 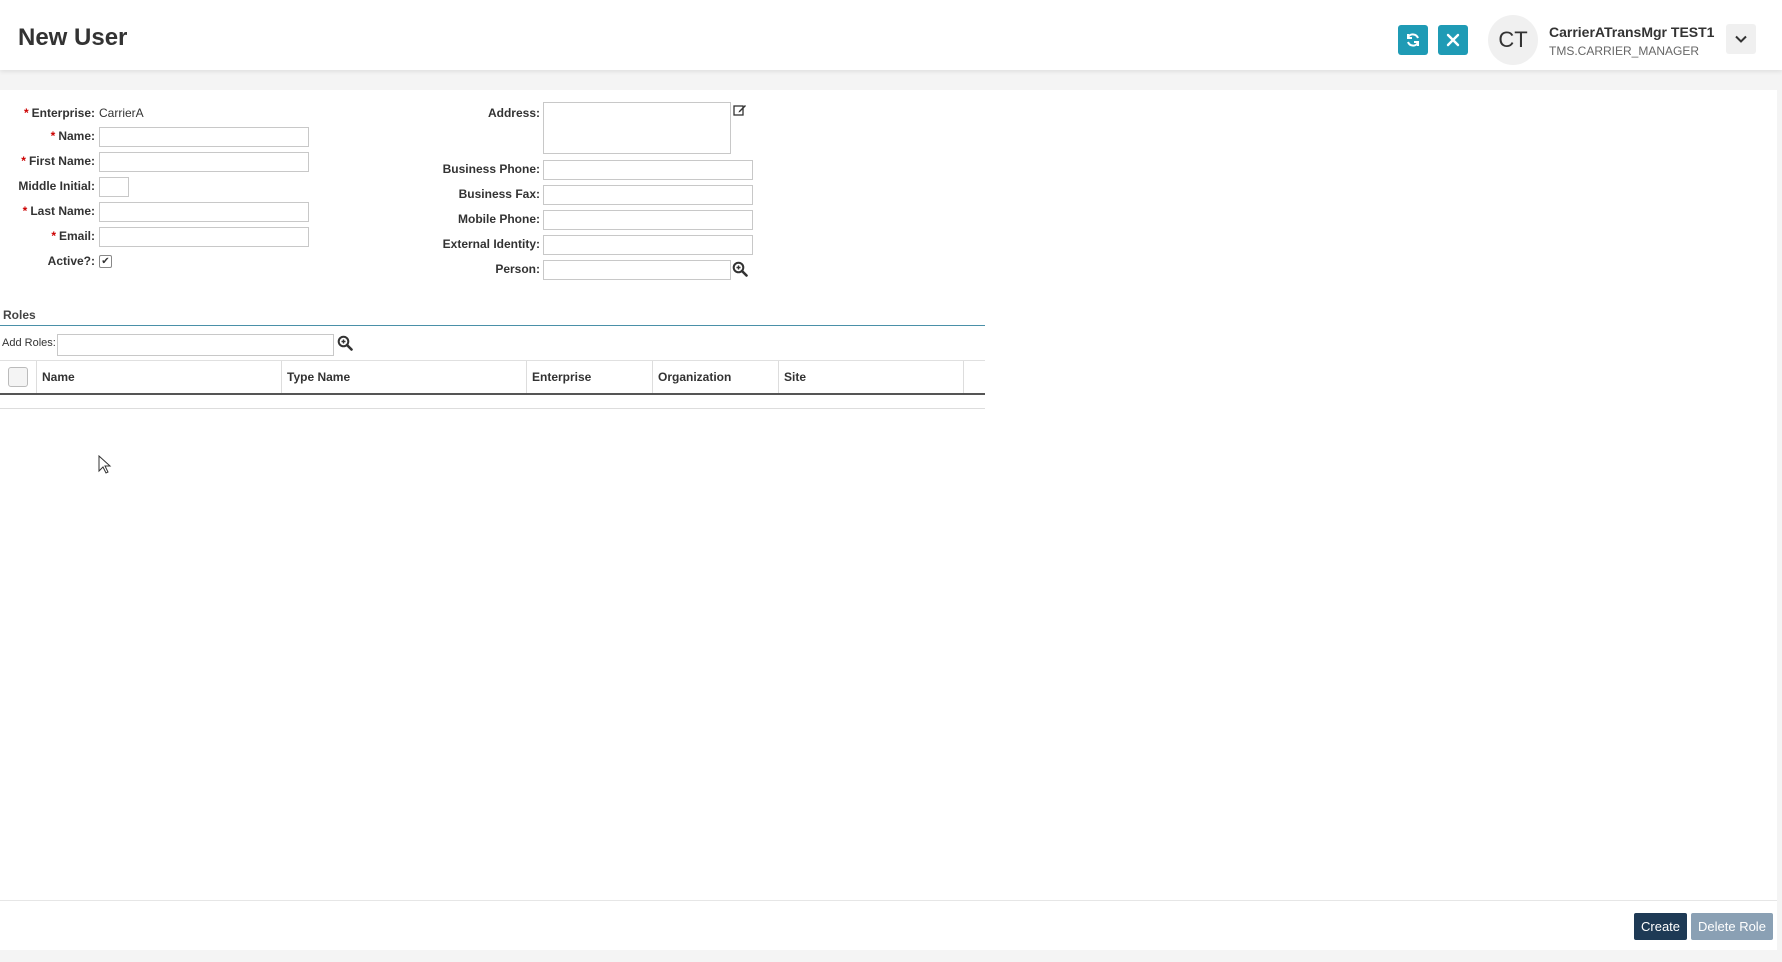 What do you see at coordinates (204, 212) in the screenshot?
I see `last-name-input` at bounding box center [204, 212].